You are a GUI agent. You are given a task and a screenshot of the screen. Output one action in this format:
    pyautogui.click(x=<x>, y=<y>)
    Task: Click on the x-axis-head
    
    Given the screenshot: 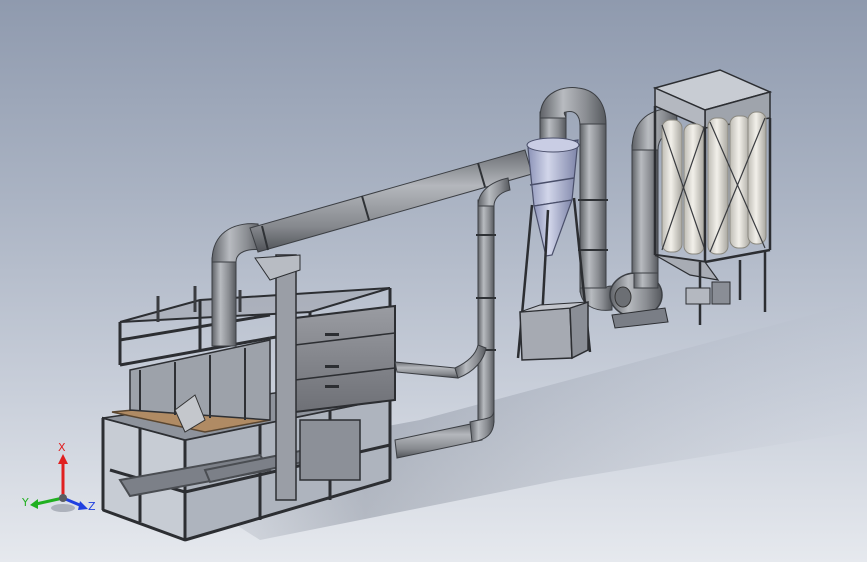 What is the action you would take?
    pyautogui.click(x=63, y=459)
    